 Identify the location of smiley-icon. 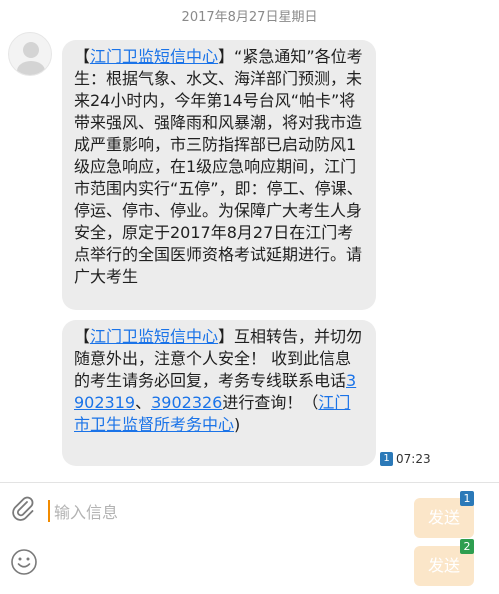
(24, 562).